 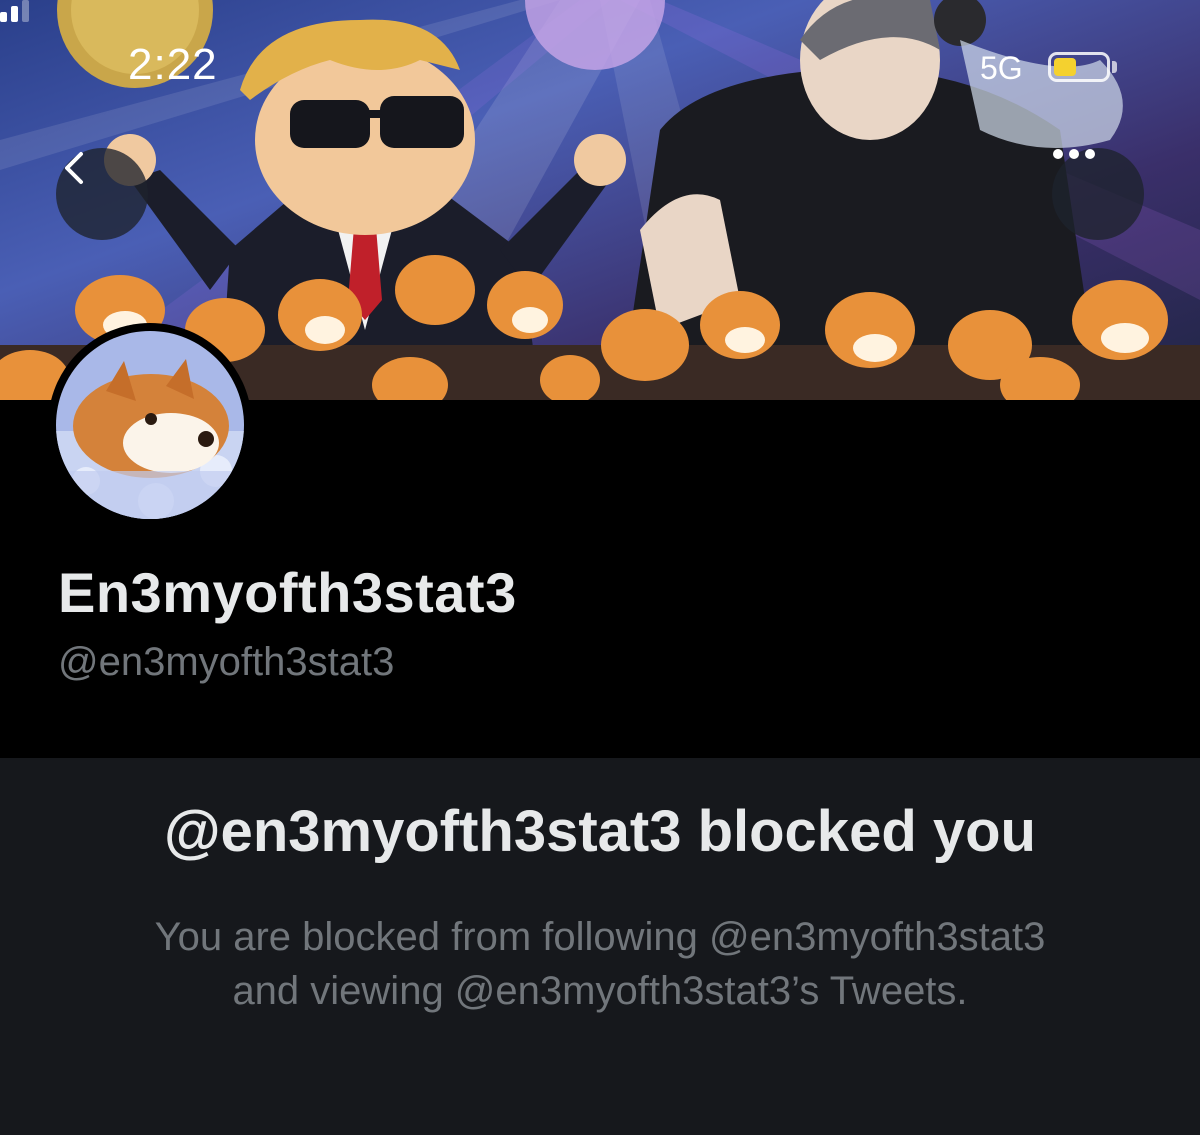 What do you see at coordinates (600, 831) in the screenshot?
I see `blocked-title: @en3myofth3stat3 blocked you` at bounding box center [600, 831].